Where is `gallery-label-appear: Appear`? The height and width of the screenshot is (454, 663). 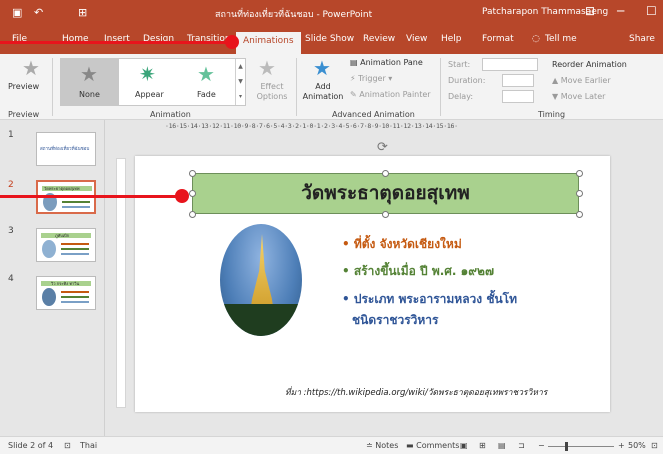
gallery-label-appear: Appear is located at coordinates (149, 94).